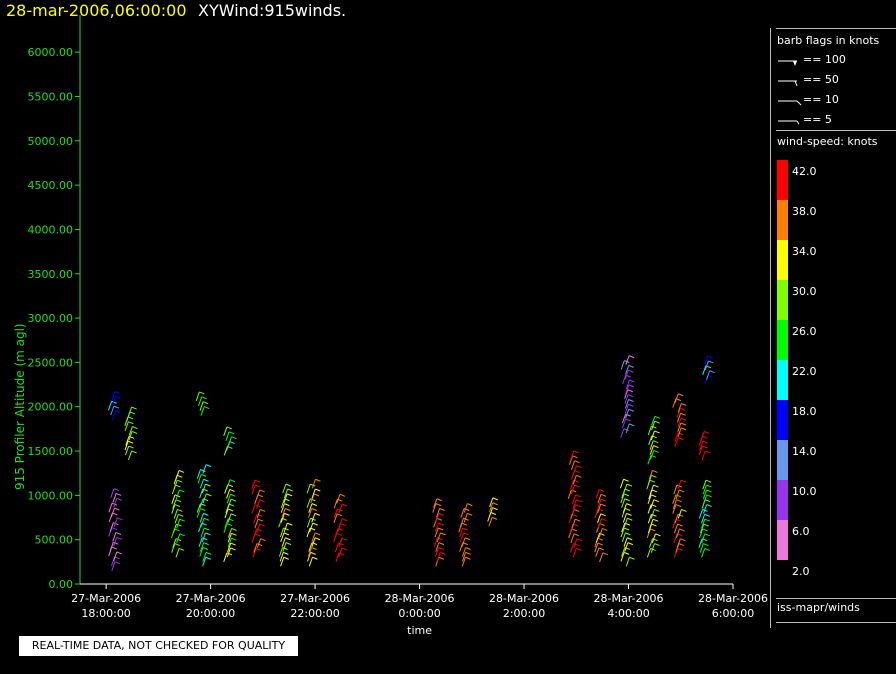  What do you see at coordinates (524, 613) in the screenshot?
I see `x-tick-label-time: 2:00:00` at bounding box center [524, 613].